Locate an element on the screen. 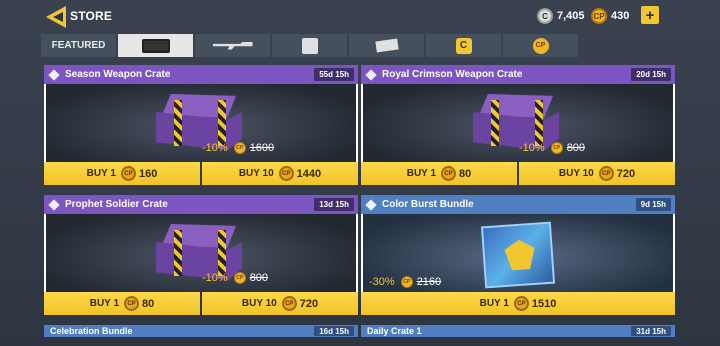 The height and width of the screenshot is (346, 720). tab-featured: FEATURED is located at coordinates (78, 45).